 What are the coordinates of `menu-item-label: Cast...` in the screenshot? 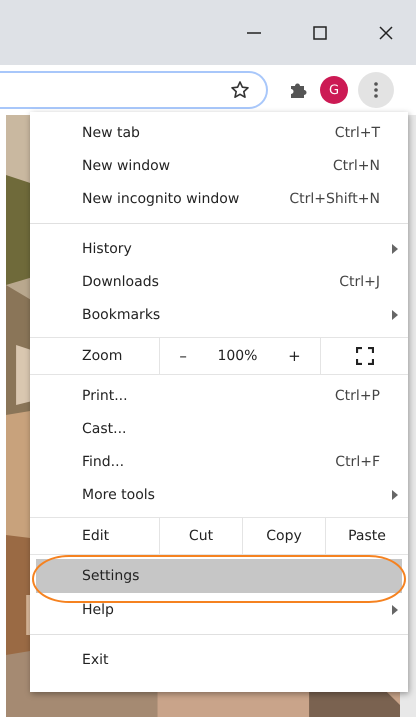 It's located at (105, 428).